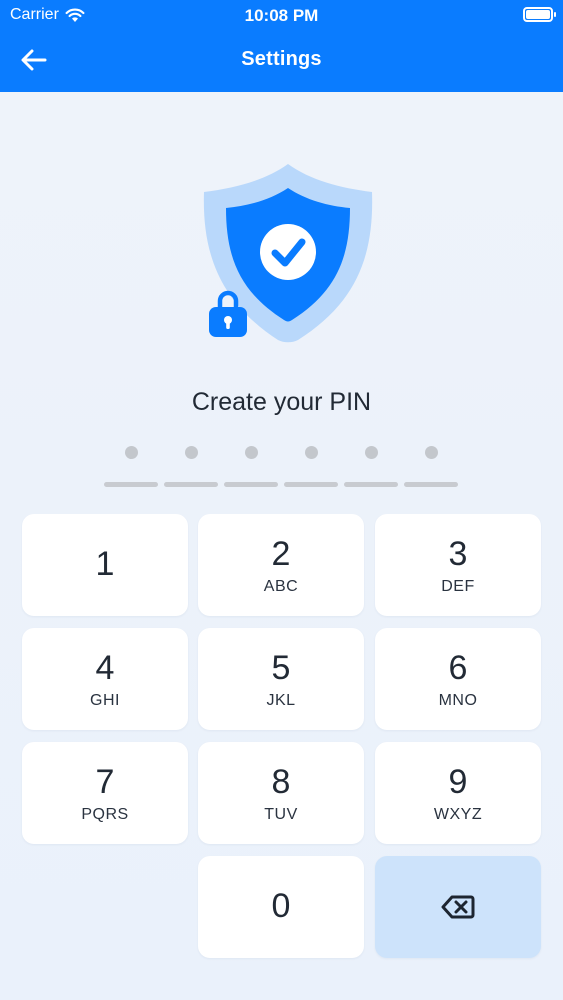 This screenshot has width=563, height=1000. Describe the element at coordinates (458, 814) in the screenshot. I see `key-letters: WXYZ` at that location.